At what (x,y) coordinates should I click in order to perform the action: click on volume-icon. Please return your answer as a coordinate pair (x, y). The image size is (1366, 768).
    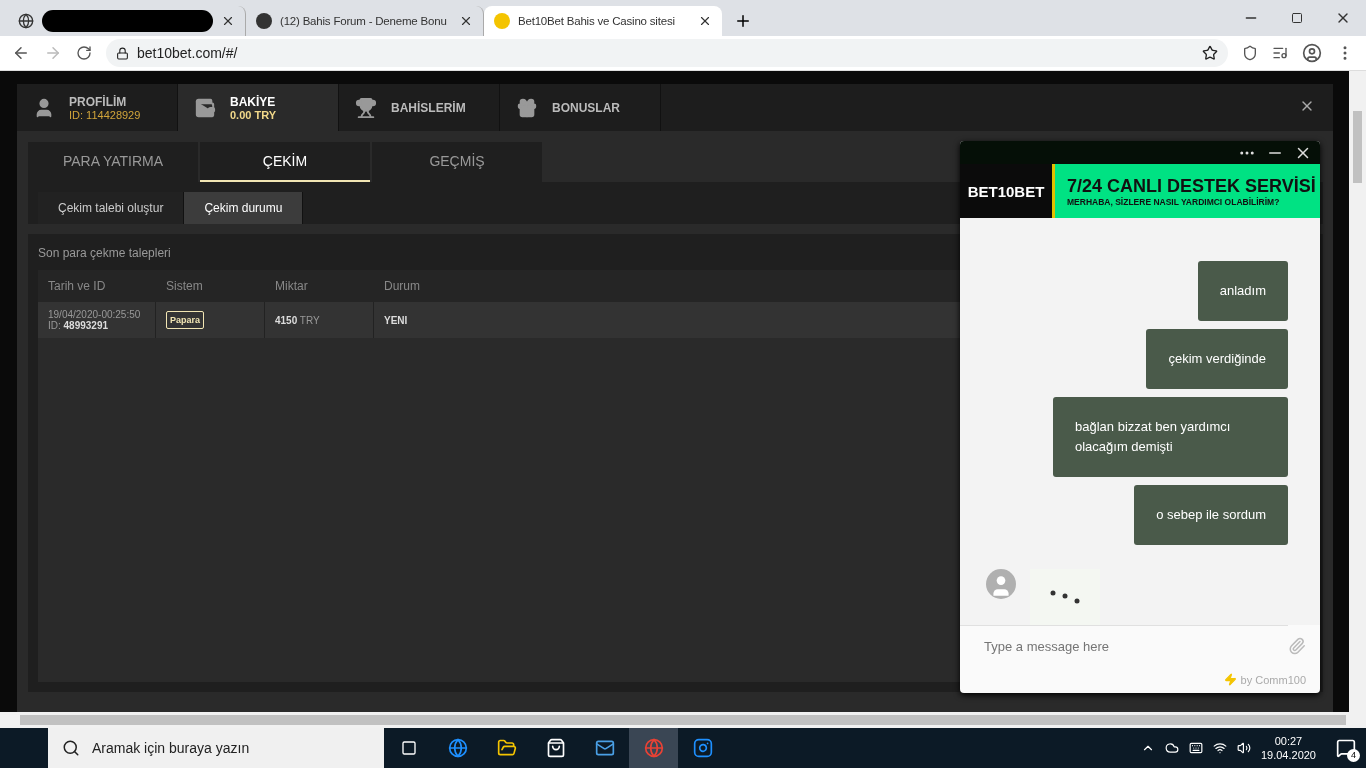
    Looking at the image, I should click on (1243, 748).